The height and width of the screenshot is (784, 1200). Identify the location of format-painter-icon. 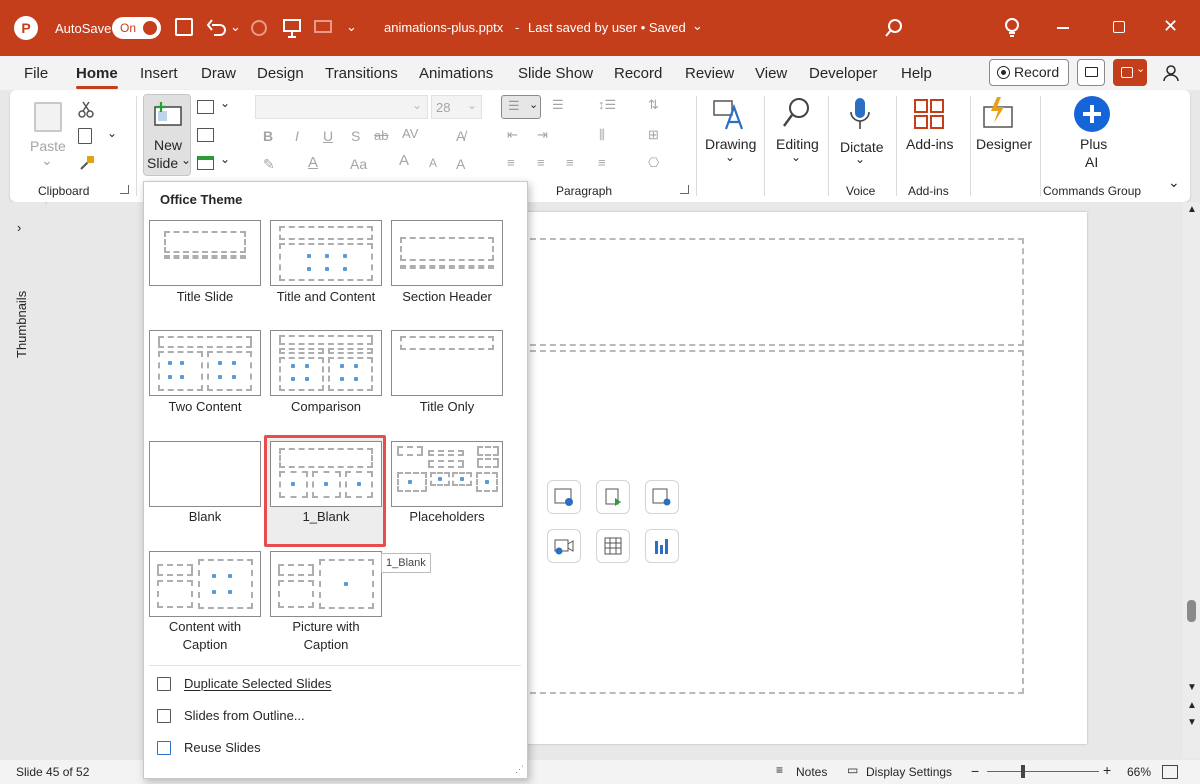
(87, 163).